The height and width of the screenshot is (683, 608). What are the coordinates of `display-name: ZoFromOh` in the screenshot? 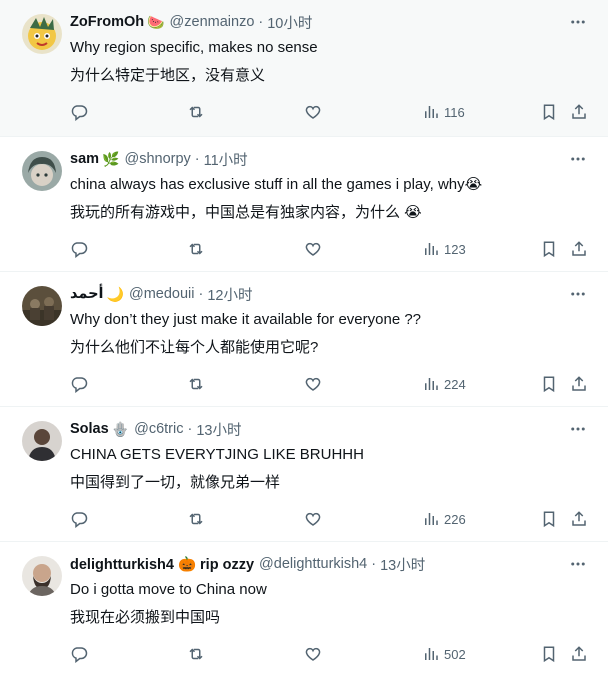 It's located at (107, 22).